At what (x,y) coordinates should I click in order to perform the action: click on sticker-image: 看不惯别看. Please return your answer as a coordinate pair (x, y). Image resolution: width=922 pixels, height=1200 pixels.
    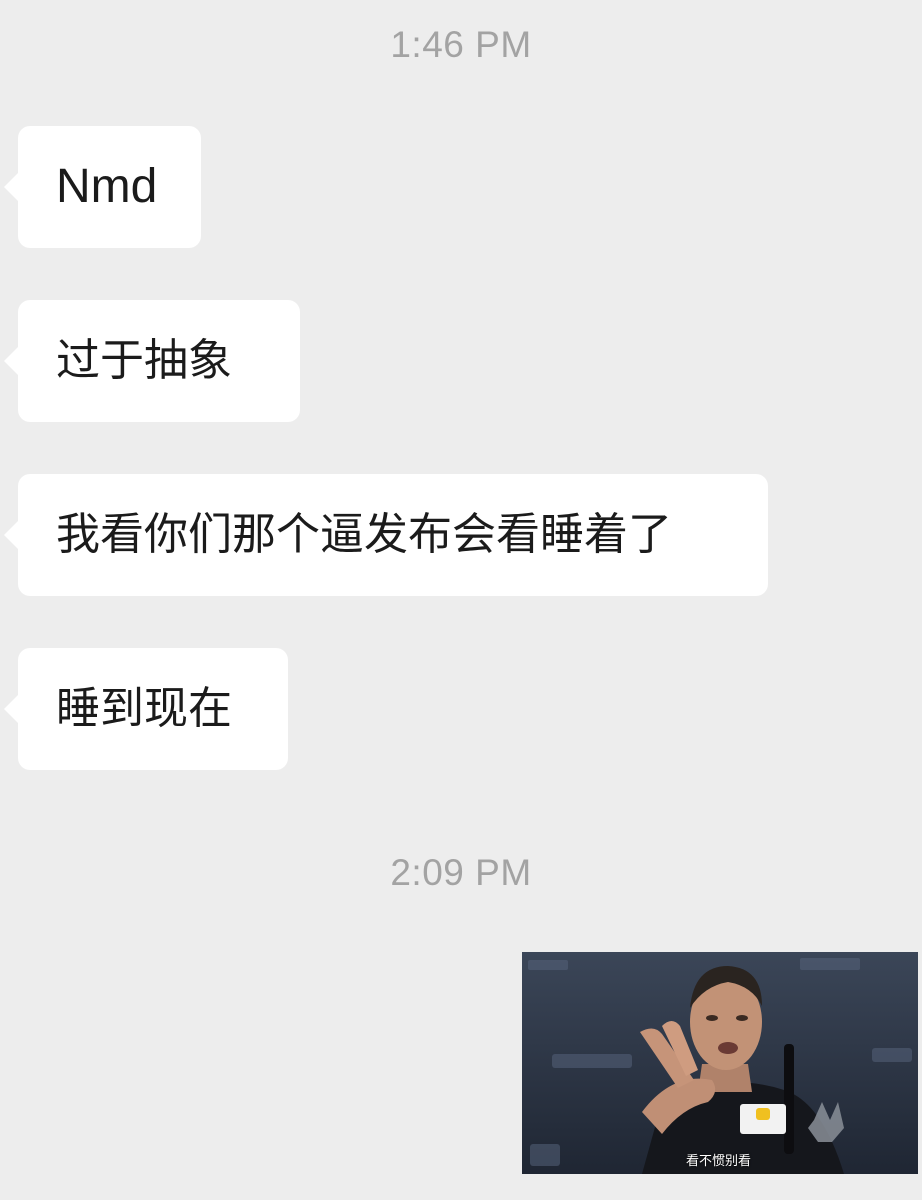
    Looking at the image, I should click on (720, 1063).